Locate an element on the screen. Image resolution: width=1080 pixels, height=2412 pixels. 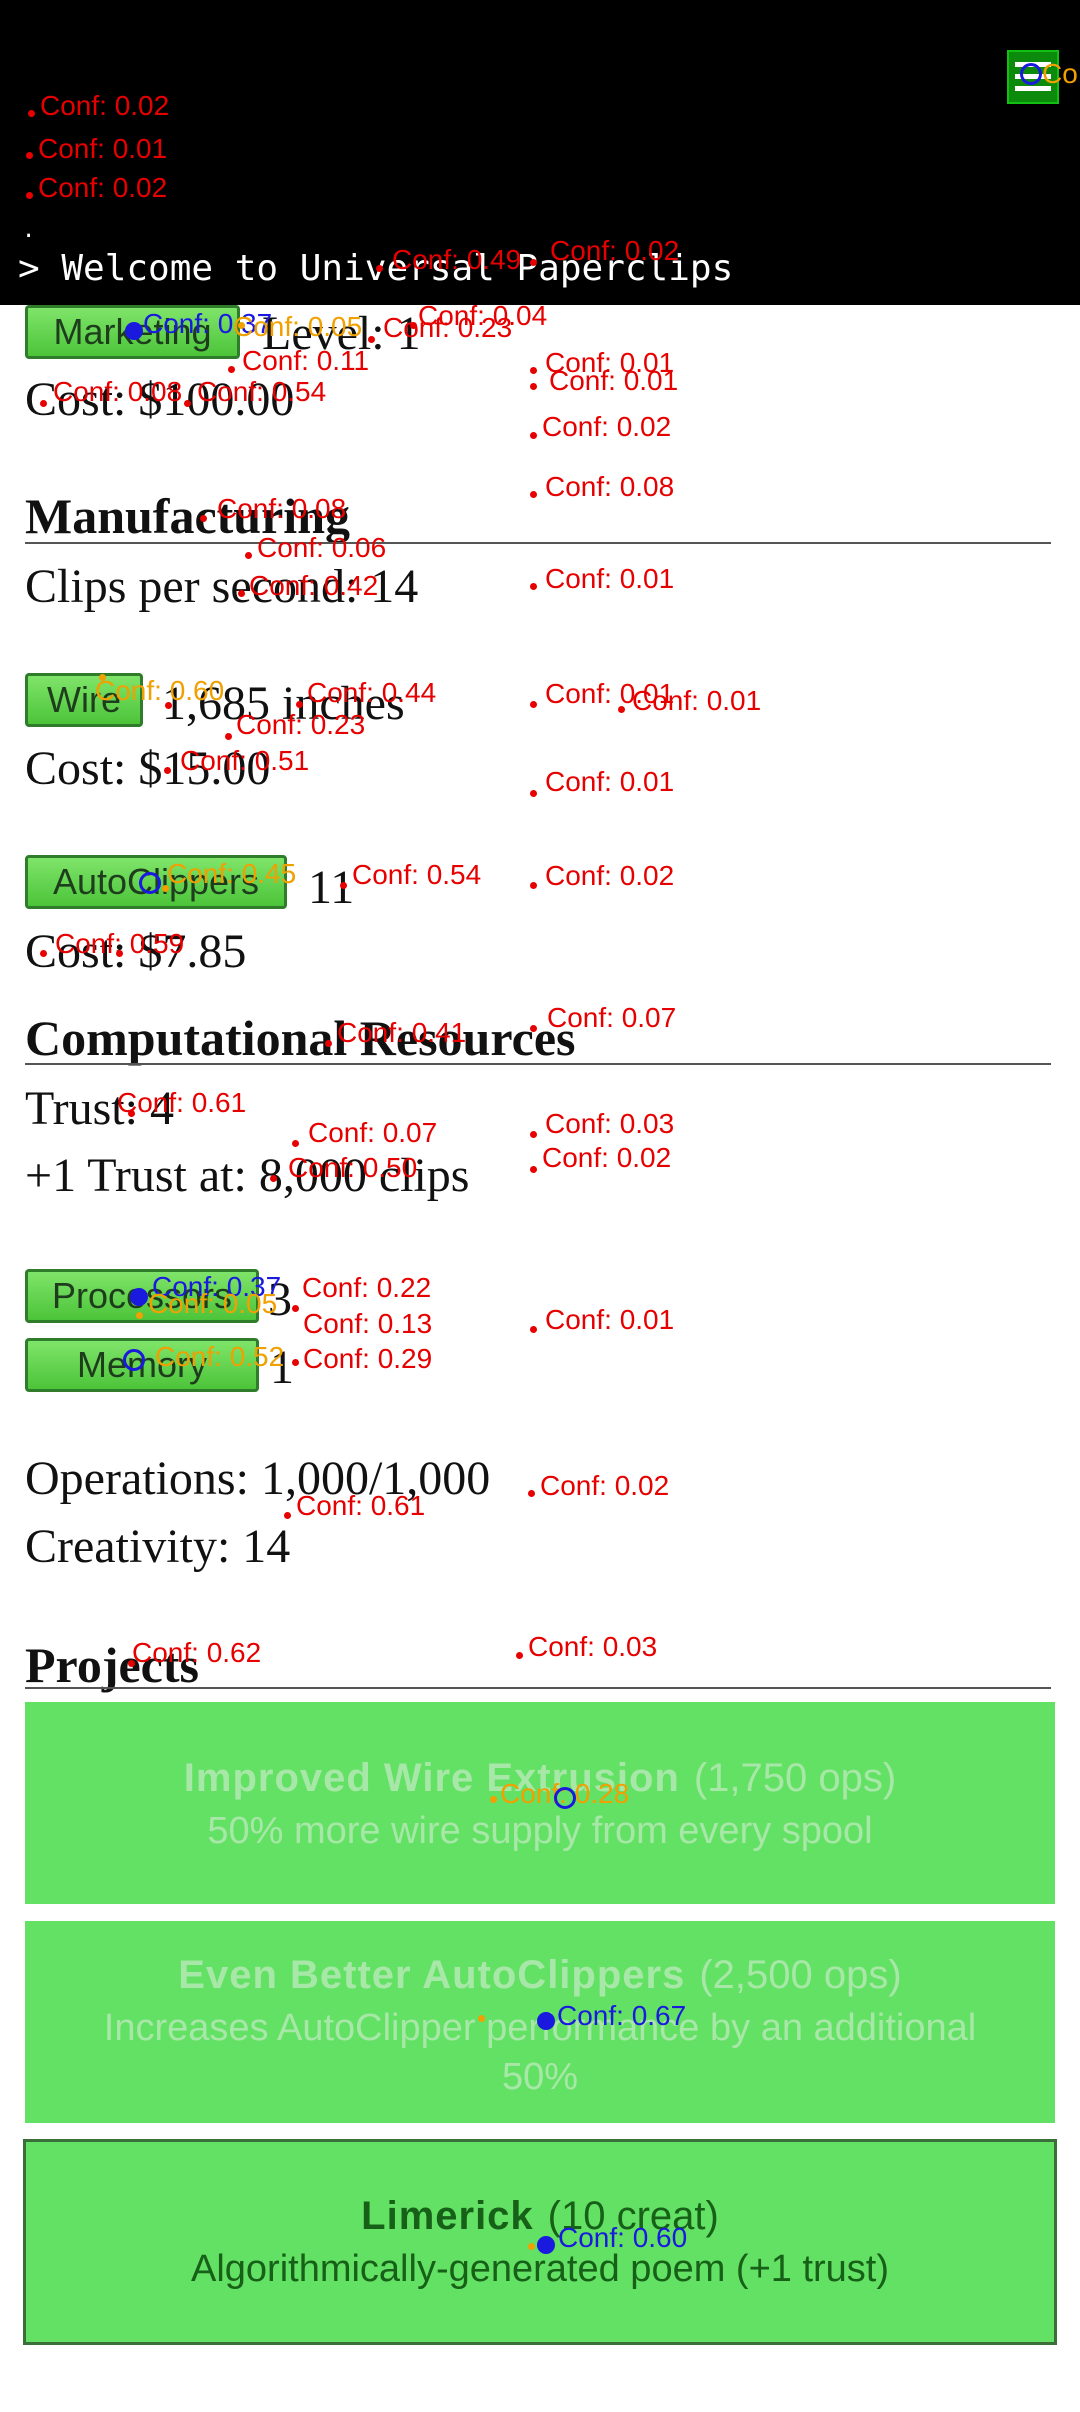
detection-label: Conf: 0.51 is located at coordinates (245, 760).